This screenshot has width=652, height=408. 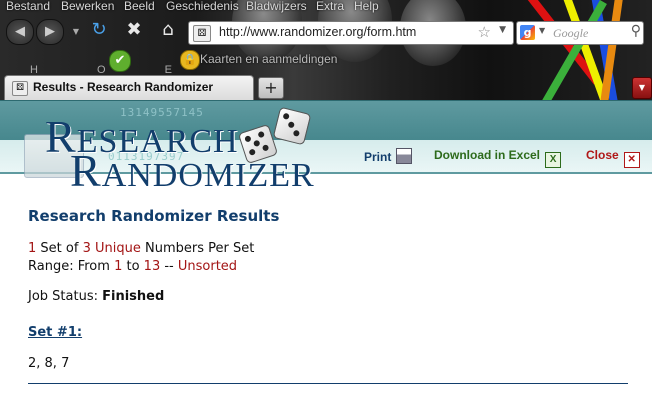 What do you see at coordinates (133, 266) in the screenshot?
I see `range-summary: Range: From 1 to 13 -- Unsorted` at bounding box center [133, 266].